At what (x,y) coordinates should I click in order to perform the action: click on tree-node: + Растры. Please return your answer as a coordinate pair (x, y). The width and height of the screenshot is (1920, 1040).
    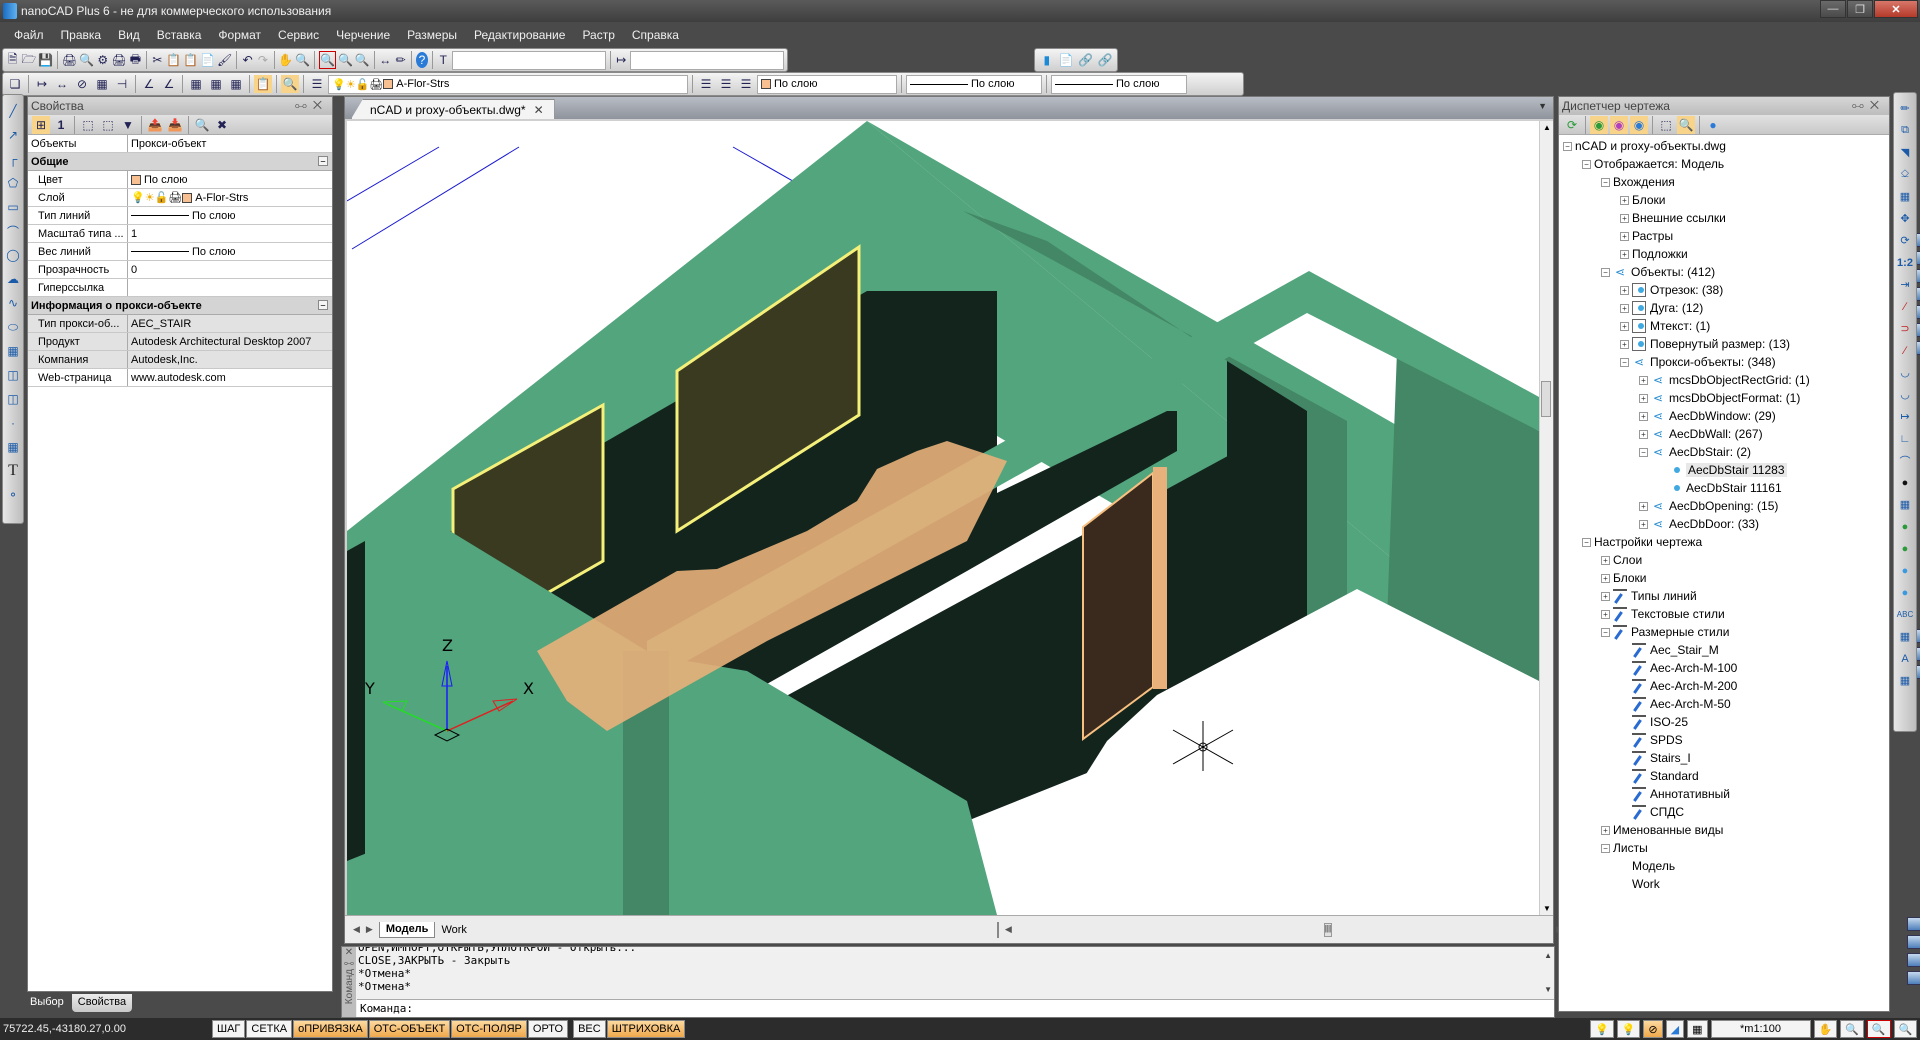
    Looking at the image, I should click on (1741, 282).